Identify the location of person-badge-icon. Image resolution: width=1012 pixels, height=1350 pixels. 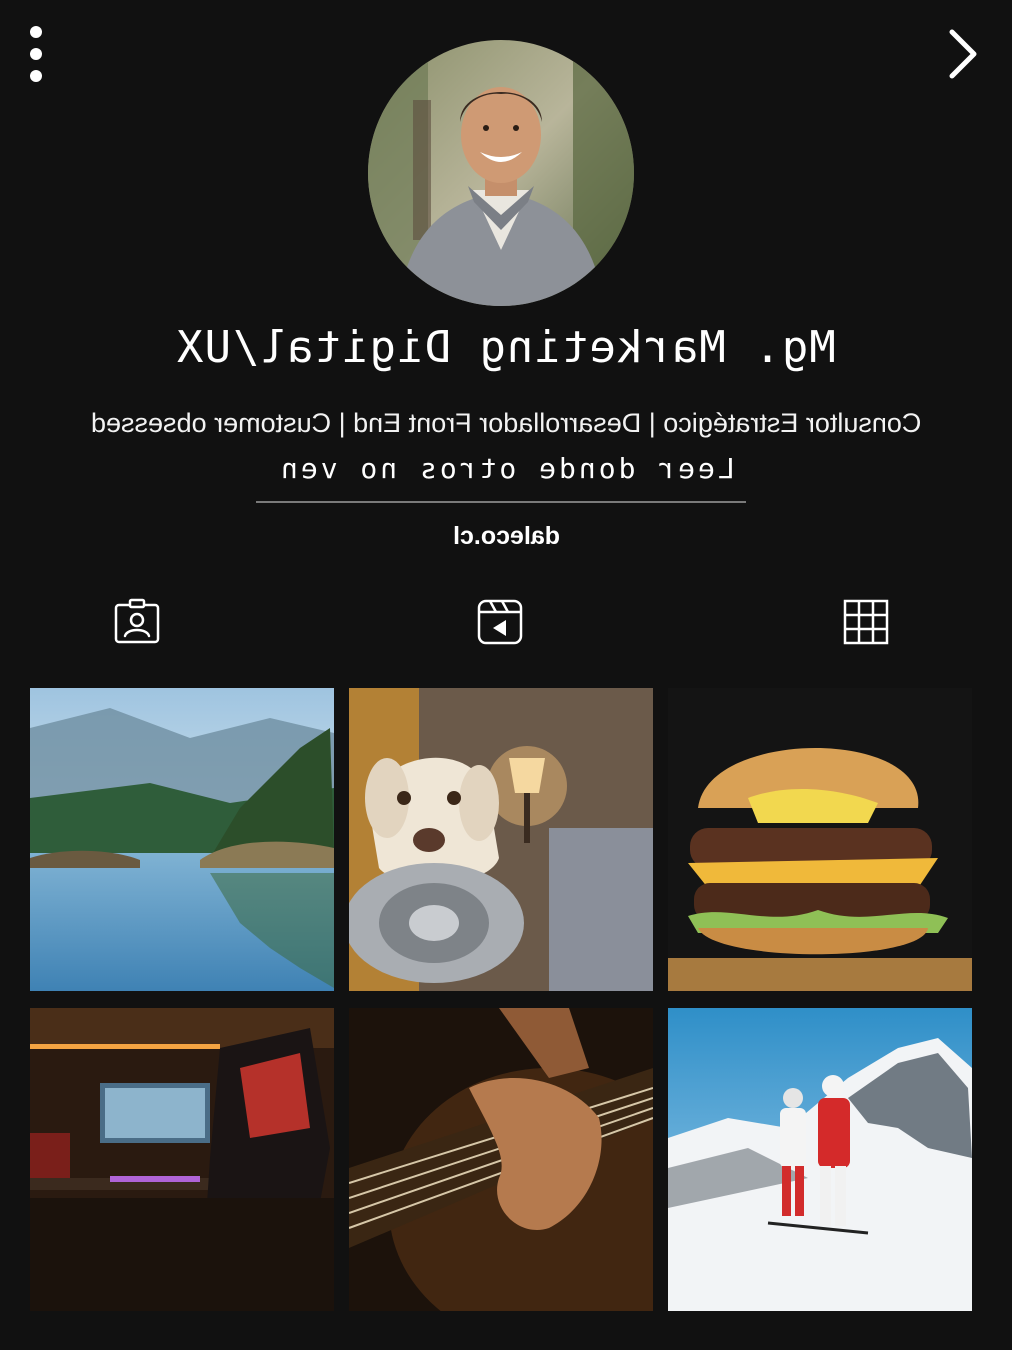
(137, 621).